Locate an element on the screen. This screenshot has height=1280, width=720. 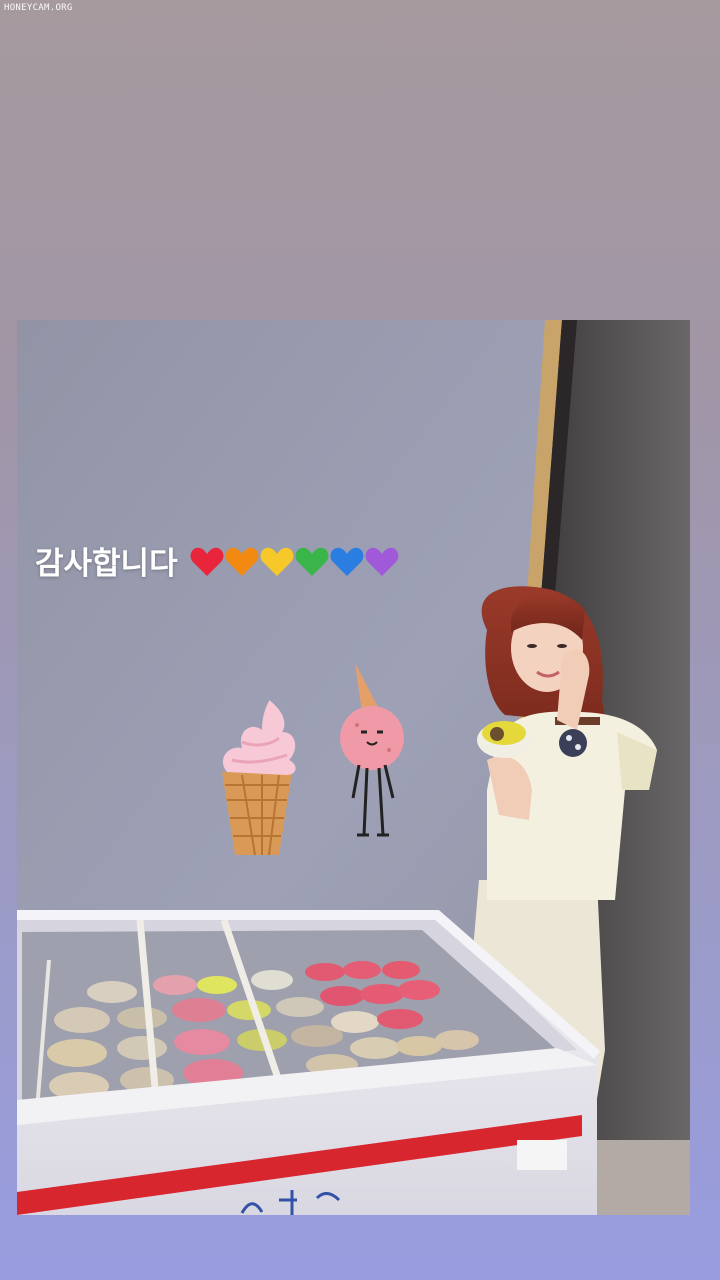
heart-emoji-row is located at coordinates (294, 561).